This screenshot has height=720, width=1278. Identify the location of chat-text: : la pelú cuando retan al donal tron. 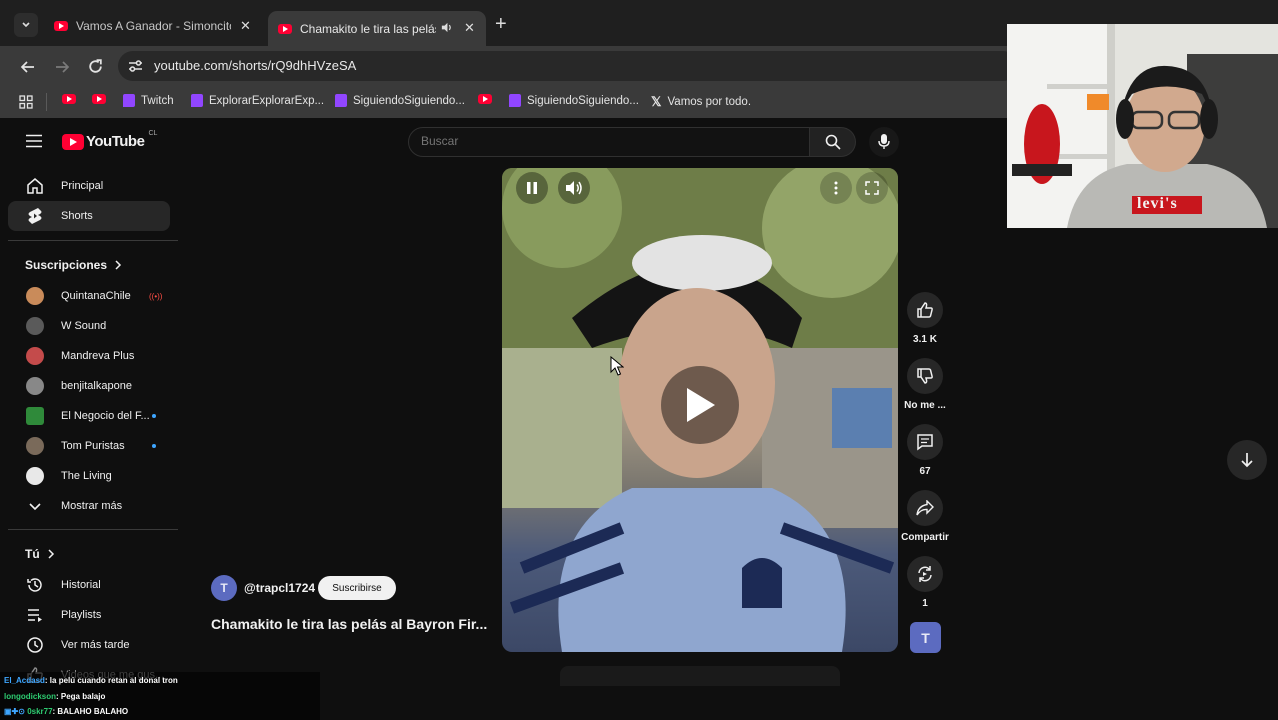
(111, 680).